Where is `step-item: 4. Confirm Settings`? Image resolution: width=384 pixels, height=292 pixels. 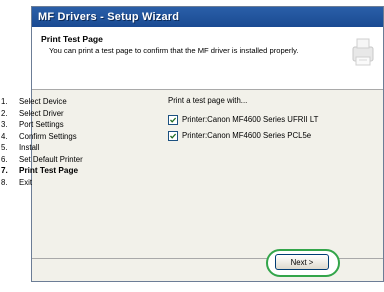 step-item: 4. Confirm Settings is located at coordinates (39, 136).